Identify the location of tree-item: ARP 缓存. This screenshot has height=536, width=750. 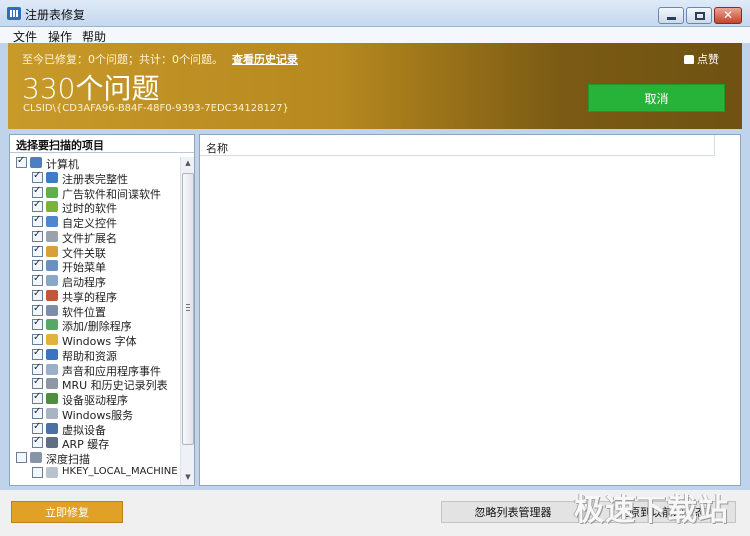
(94, 443).